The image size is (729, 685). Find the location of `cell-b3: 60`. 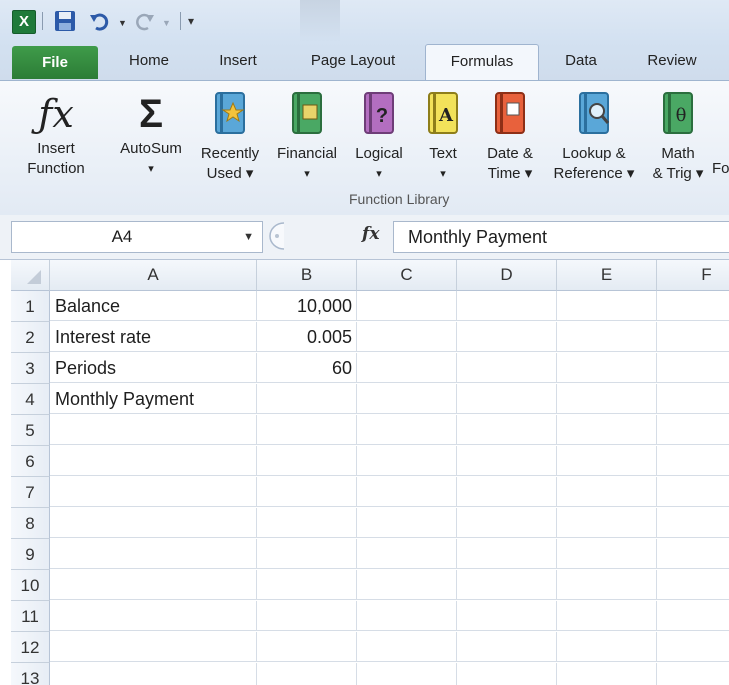

cell-b3: 60 is located at coordinates (307, 368).